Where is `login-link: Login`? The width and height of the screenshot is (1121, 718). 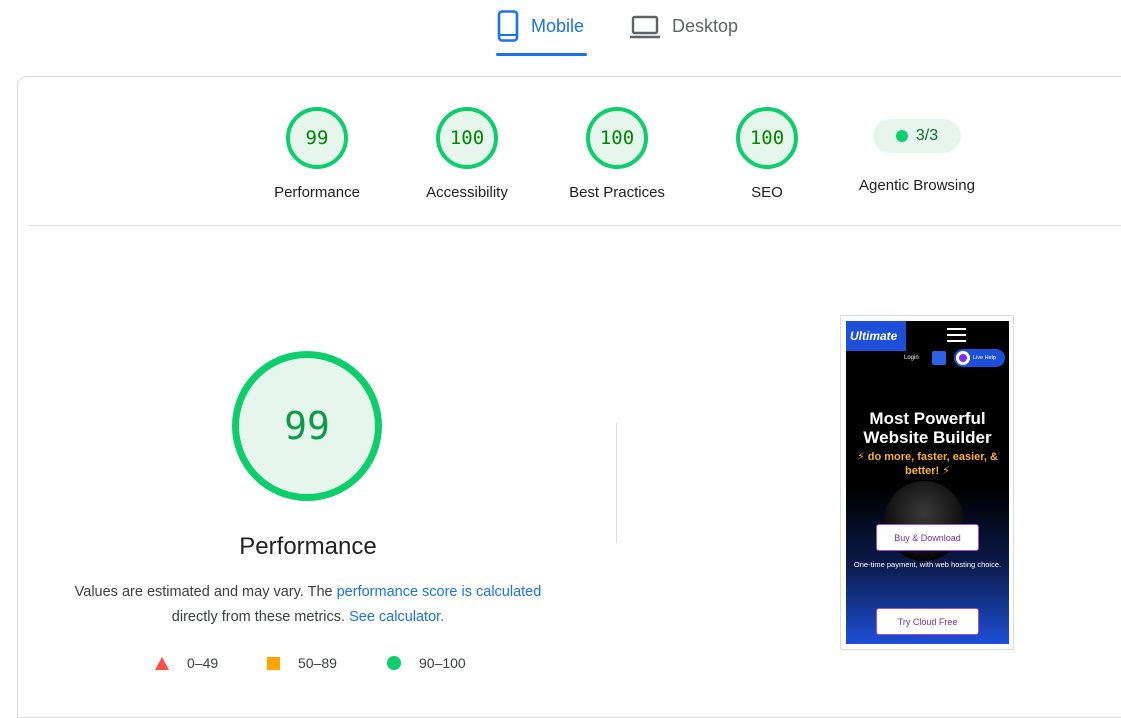
login-link: Login is located at coordinates (911, 358).